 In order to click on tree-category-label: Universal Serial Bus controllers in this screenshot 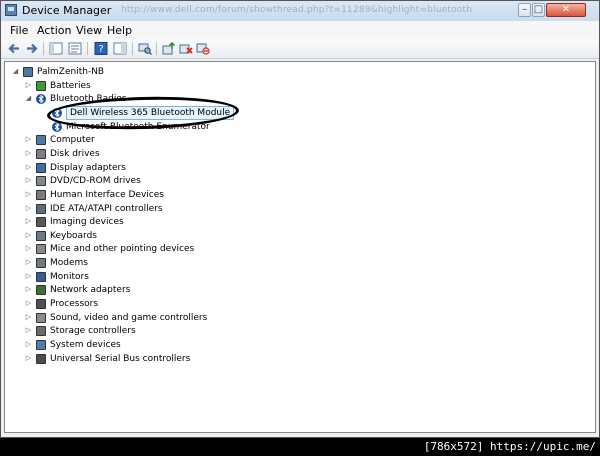, I will do `click(120, 358)`.